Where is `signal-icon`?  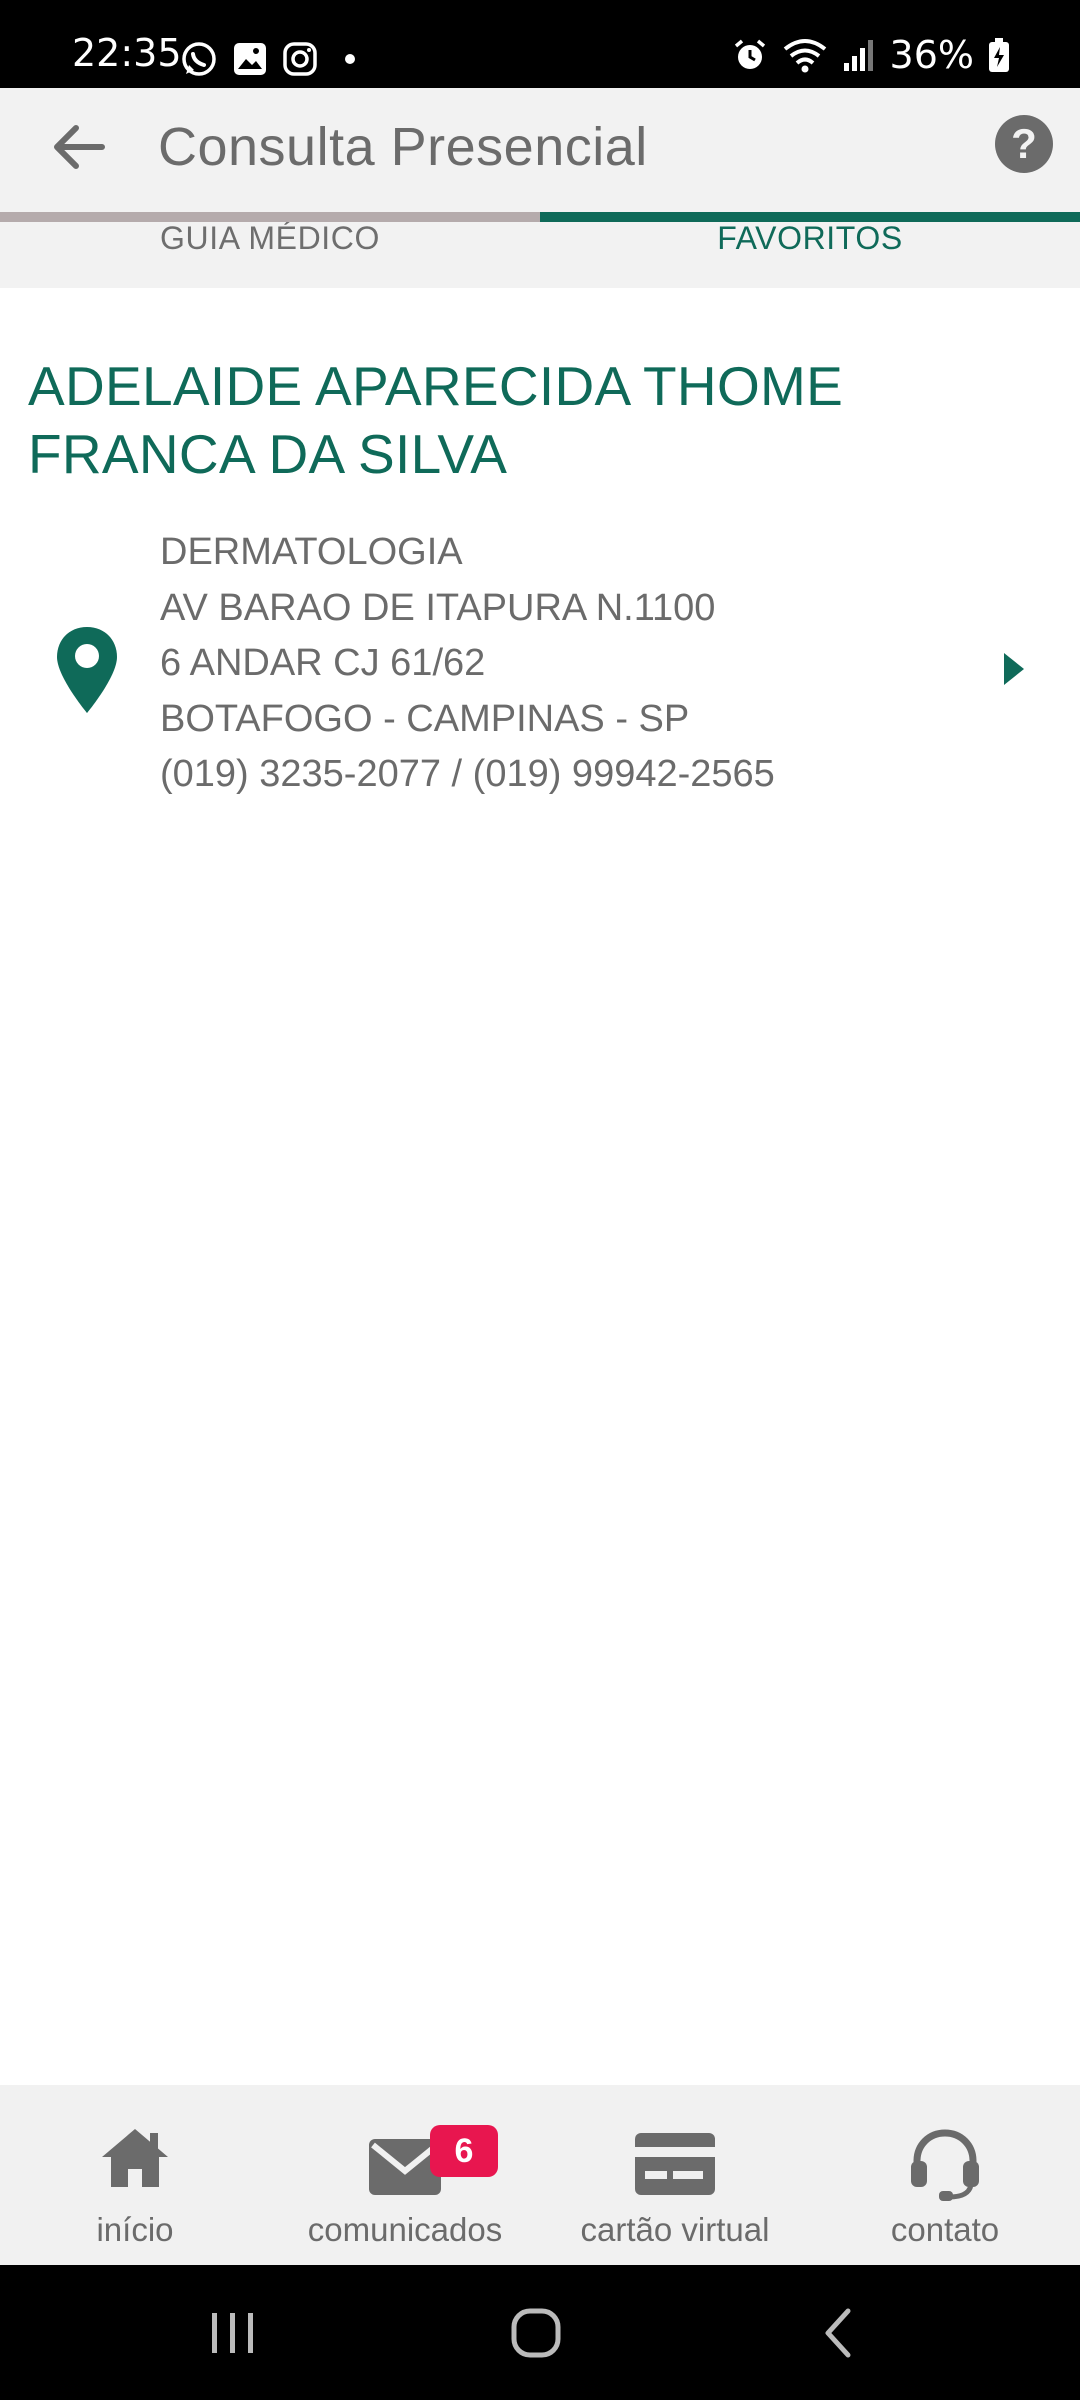
signal-icon is located at coordinates (858, 55).